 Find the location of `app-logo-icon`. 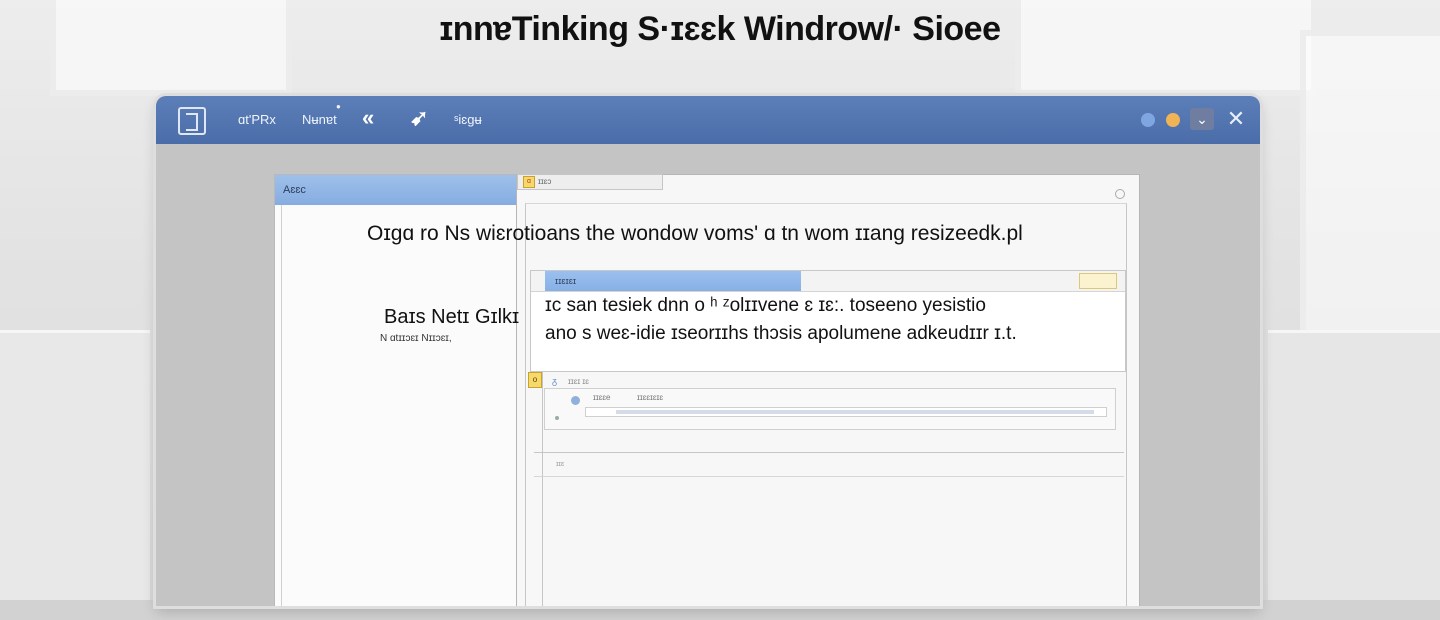

app-logo-icon is located at coordinates (192, 121).